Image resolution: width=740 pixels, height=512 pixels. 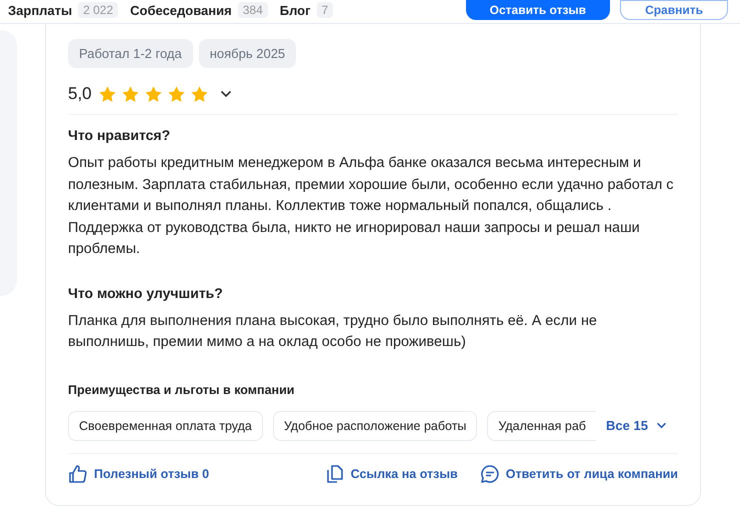 What do you see at coordinates (253, 10) in the screenshot?
I see `count-badge: 384` at bounding box center [253, 10].